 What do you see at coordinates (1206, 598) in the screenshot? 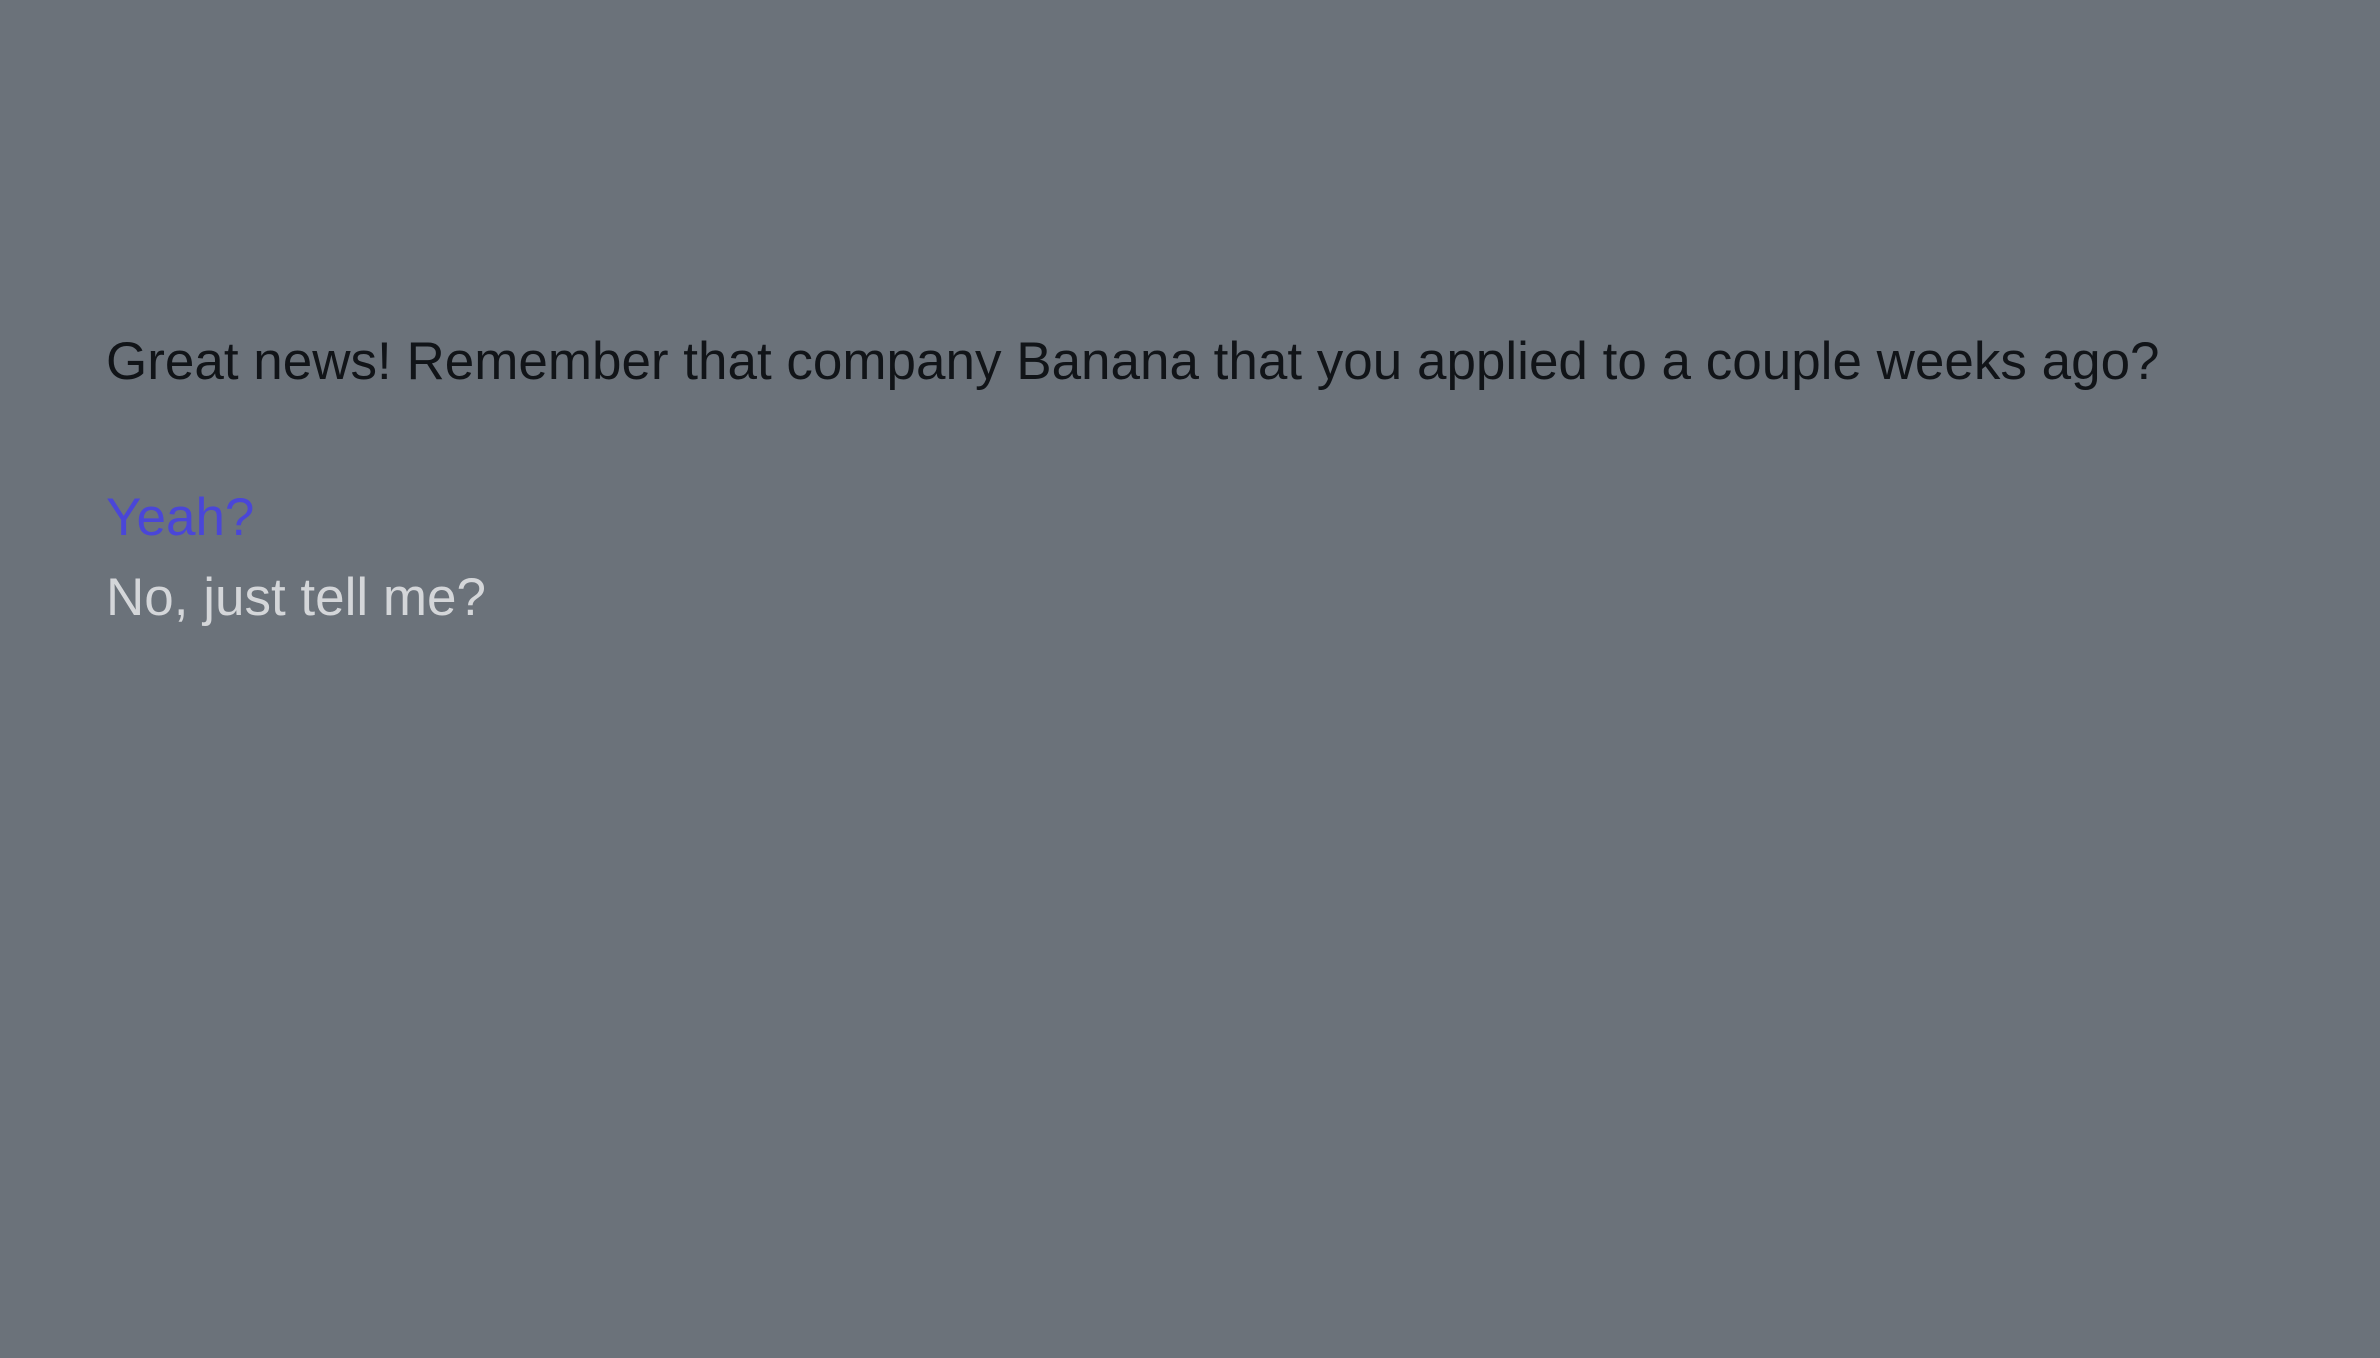
I see `choice-just-tell-me: No, just tell me?` at bounding box center [1206, 598].